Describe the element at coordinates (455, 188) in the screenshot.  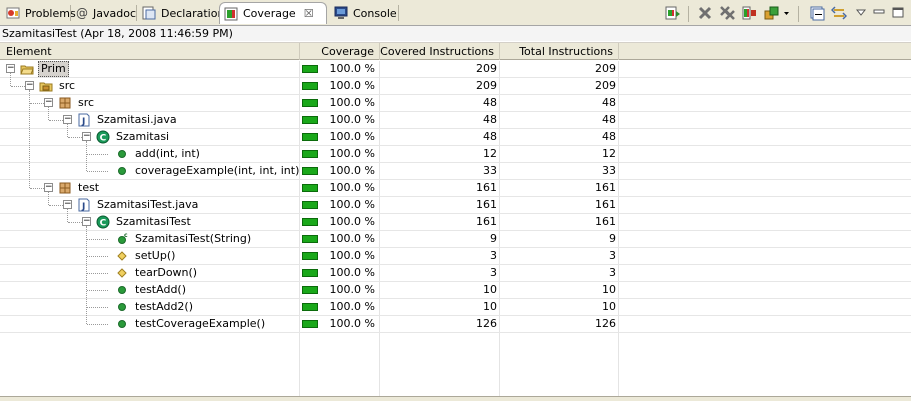
I see `table-row: − test 100.0 % 161 161` at that location.